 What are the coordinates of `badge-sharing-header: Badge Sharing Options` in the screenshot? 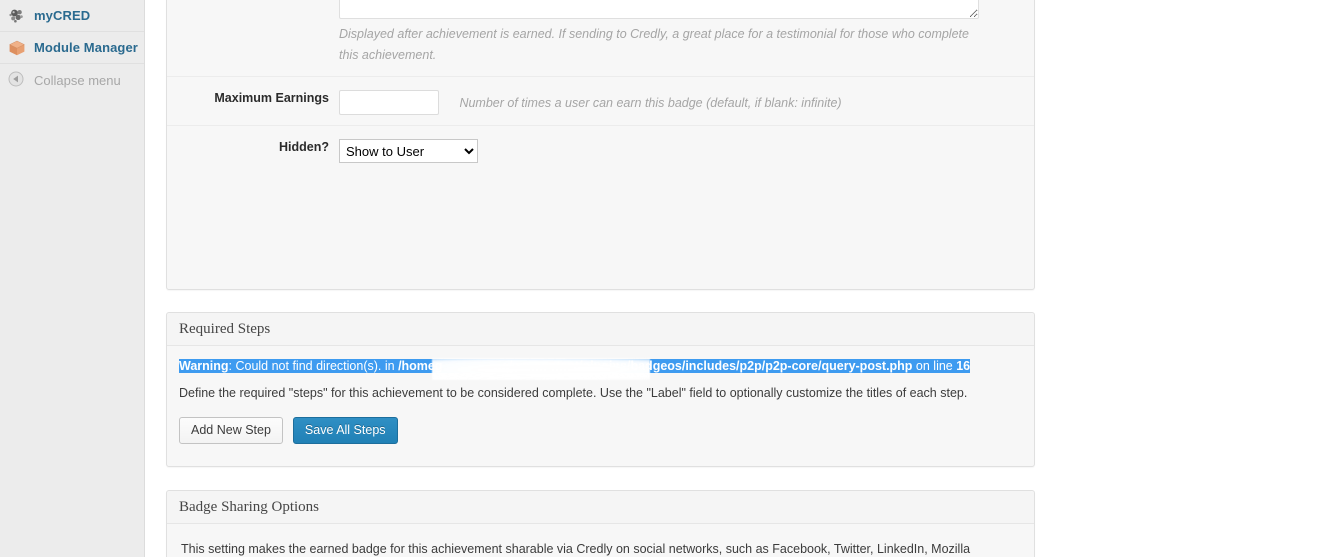 It's located at (600, 507).